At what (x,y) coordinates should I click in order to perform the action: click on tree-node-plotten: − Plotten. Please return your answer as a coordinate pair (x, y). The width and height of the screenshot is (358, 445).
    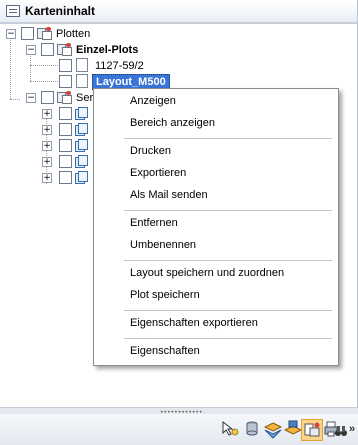
    Looking at the image, I should click on (60, 34).